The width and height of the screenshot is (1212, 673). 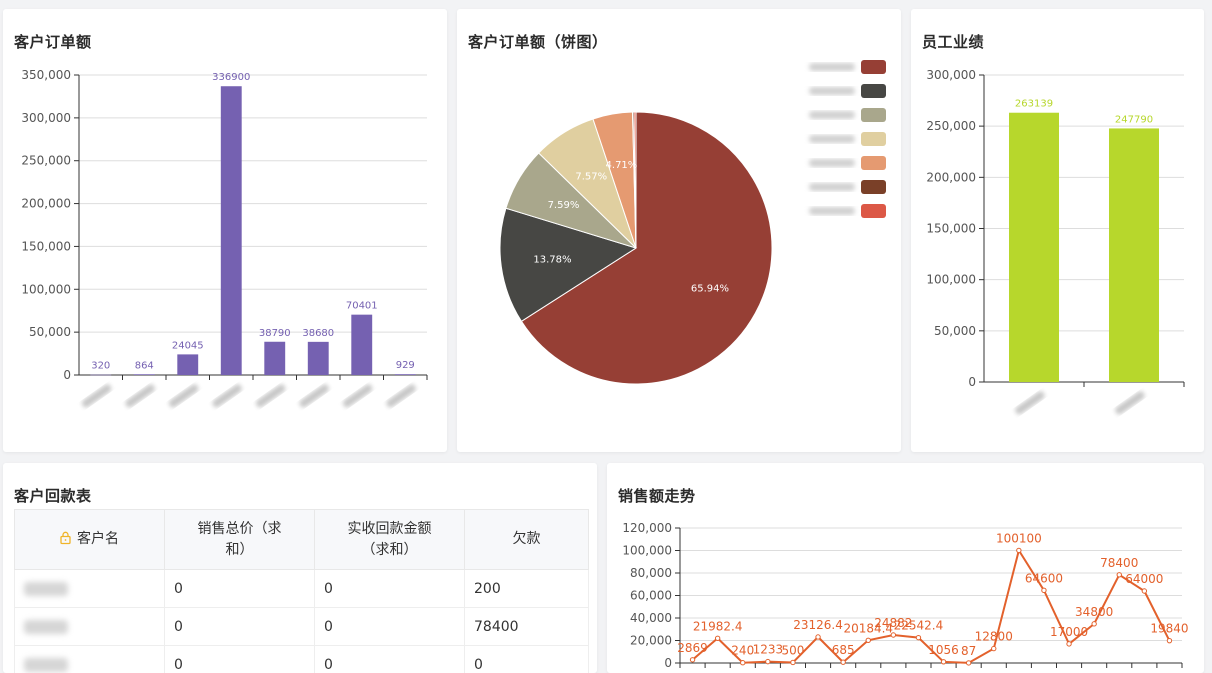 What do you see at coordinates (144, 365) in the screenshot?
I see `bar-value-label: 864` at bounding box center [144, 365].